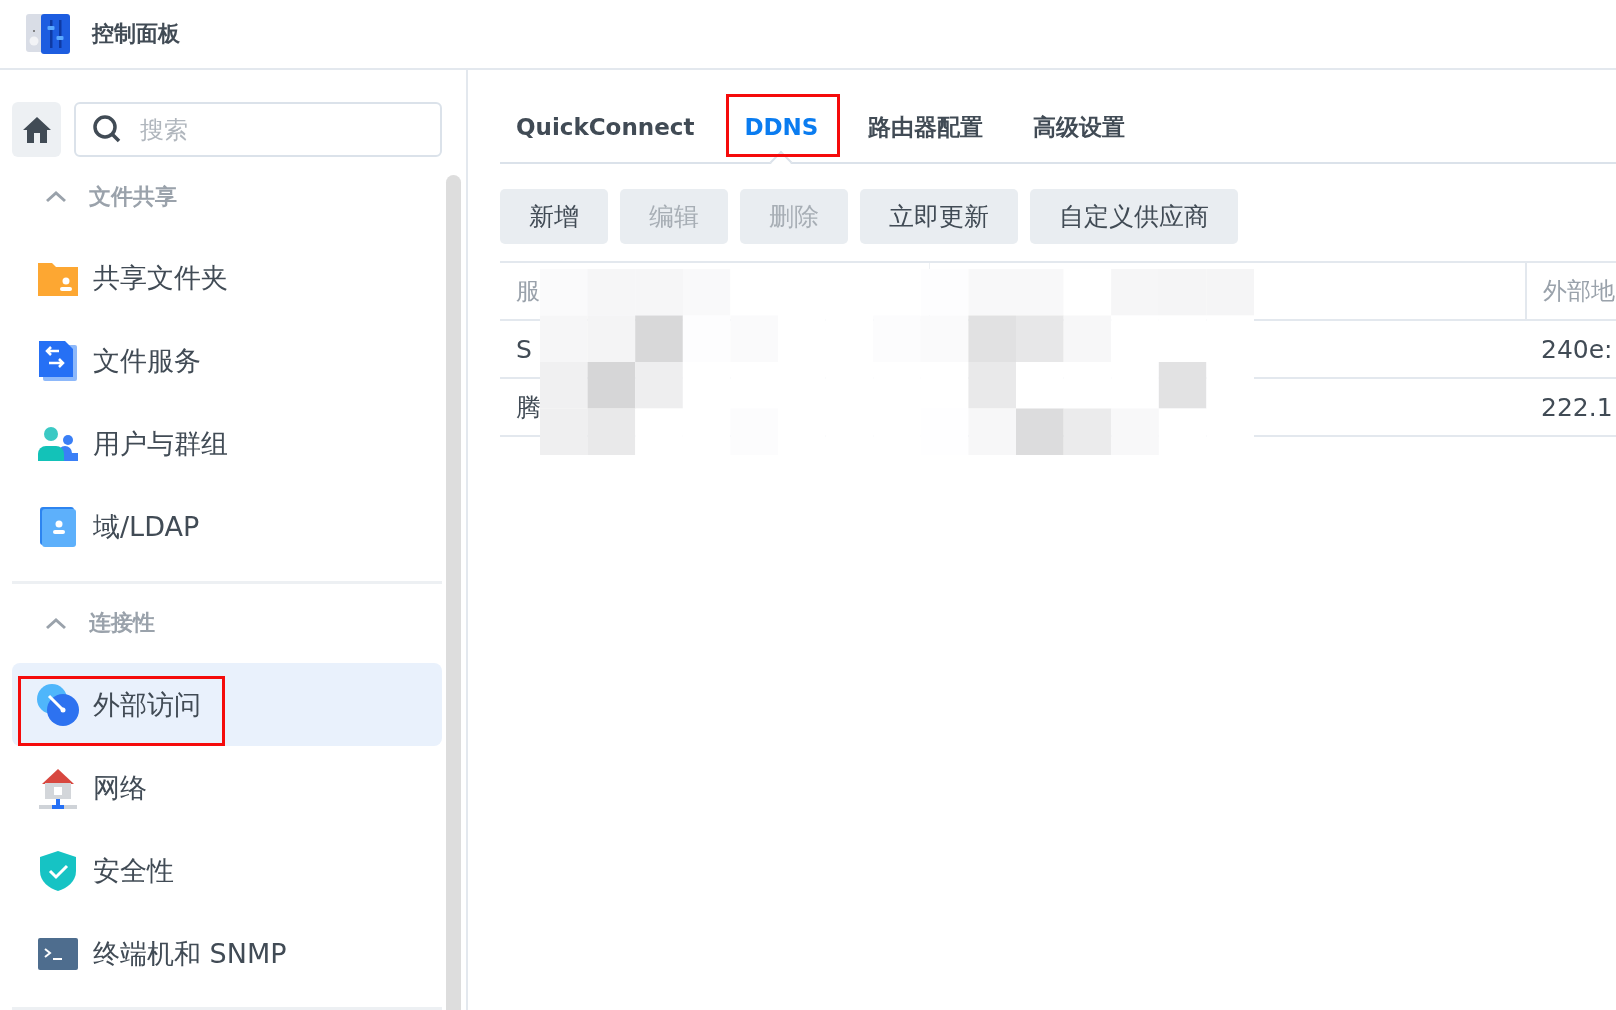 The height and width of the screenshot is (1010, 1616). I want to click on table-cell-text: S, so click(524, 349).